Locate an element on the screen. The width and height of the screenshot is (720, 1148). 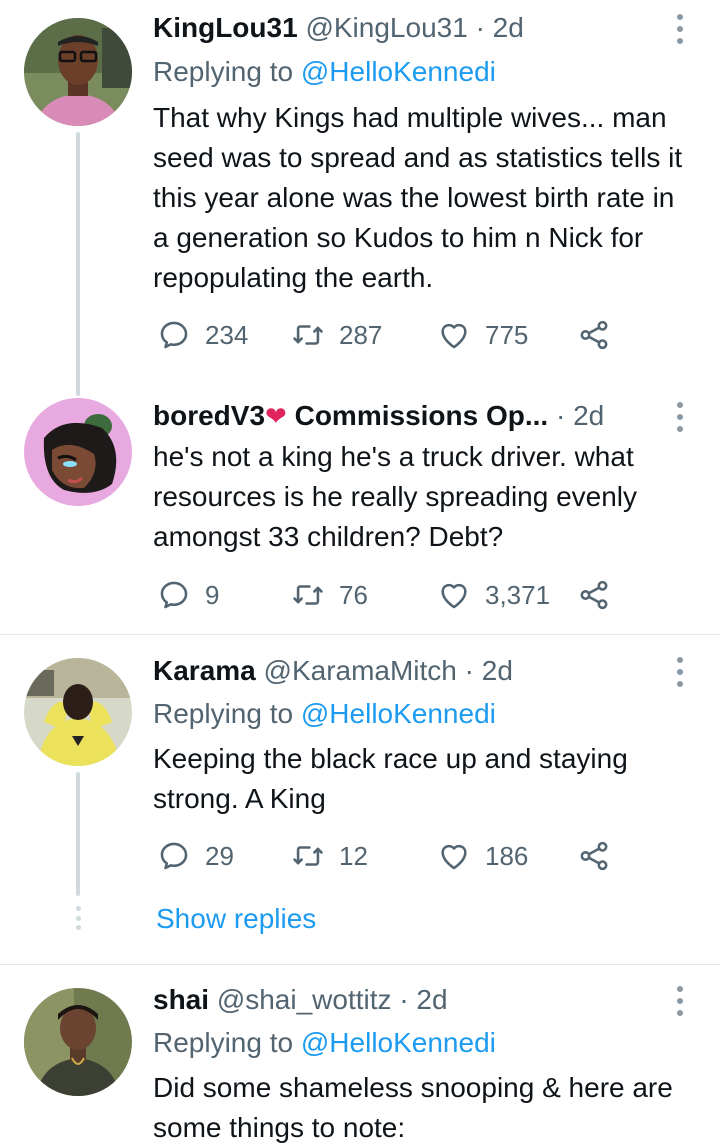
like-count: 186 is located at coordinates (507, 855).